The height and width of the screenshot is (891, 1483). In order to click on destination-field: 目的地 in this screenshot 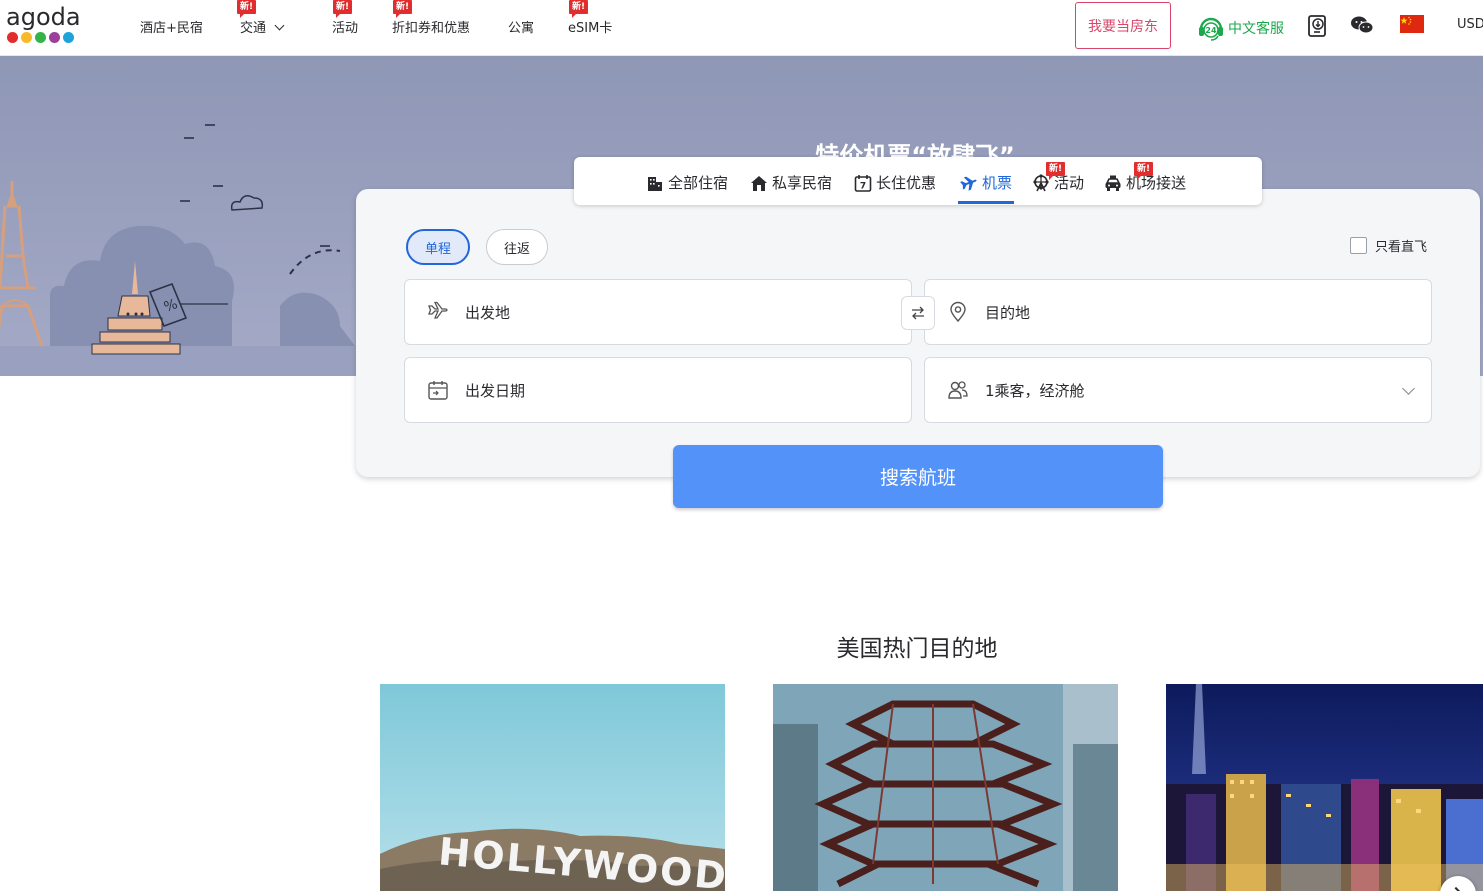, I will do `click(1178, 312)`.